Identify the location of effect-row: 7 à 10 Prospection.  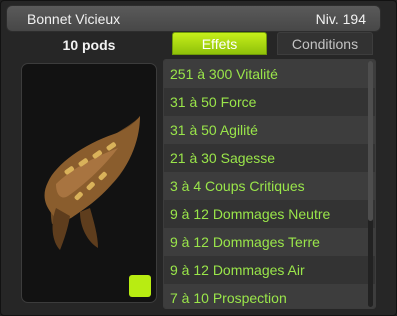
(269, 296).